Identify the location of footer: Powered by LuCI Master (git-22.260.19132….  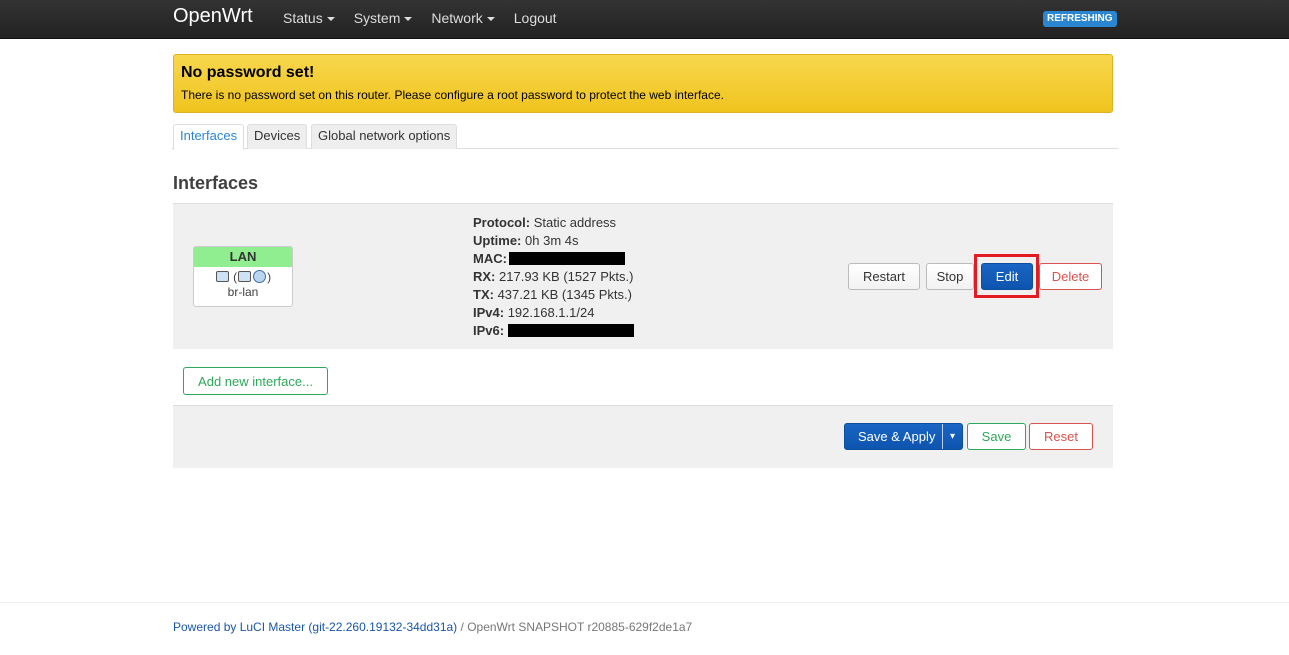
(432, 627).